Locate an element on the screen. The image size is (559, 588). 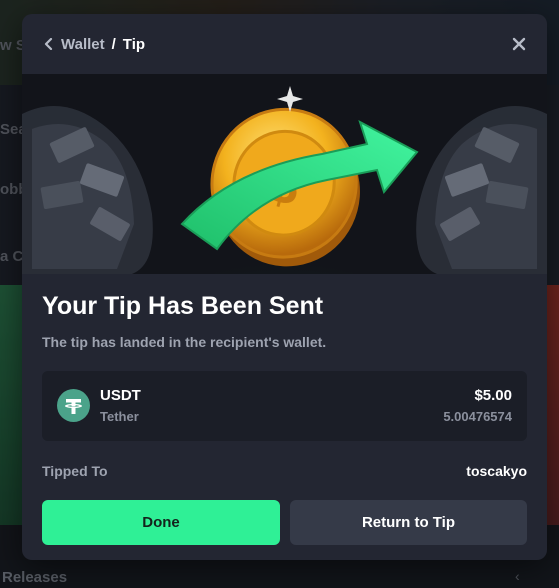
breadcrumb-current: Tip is located at coordinates (134, 44).